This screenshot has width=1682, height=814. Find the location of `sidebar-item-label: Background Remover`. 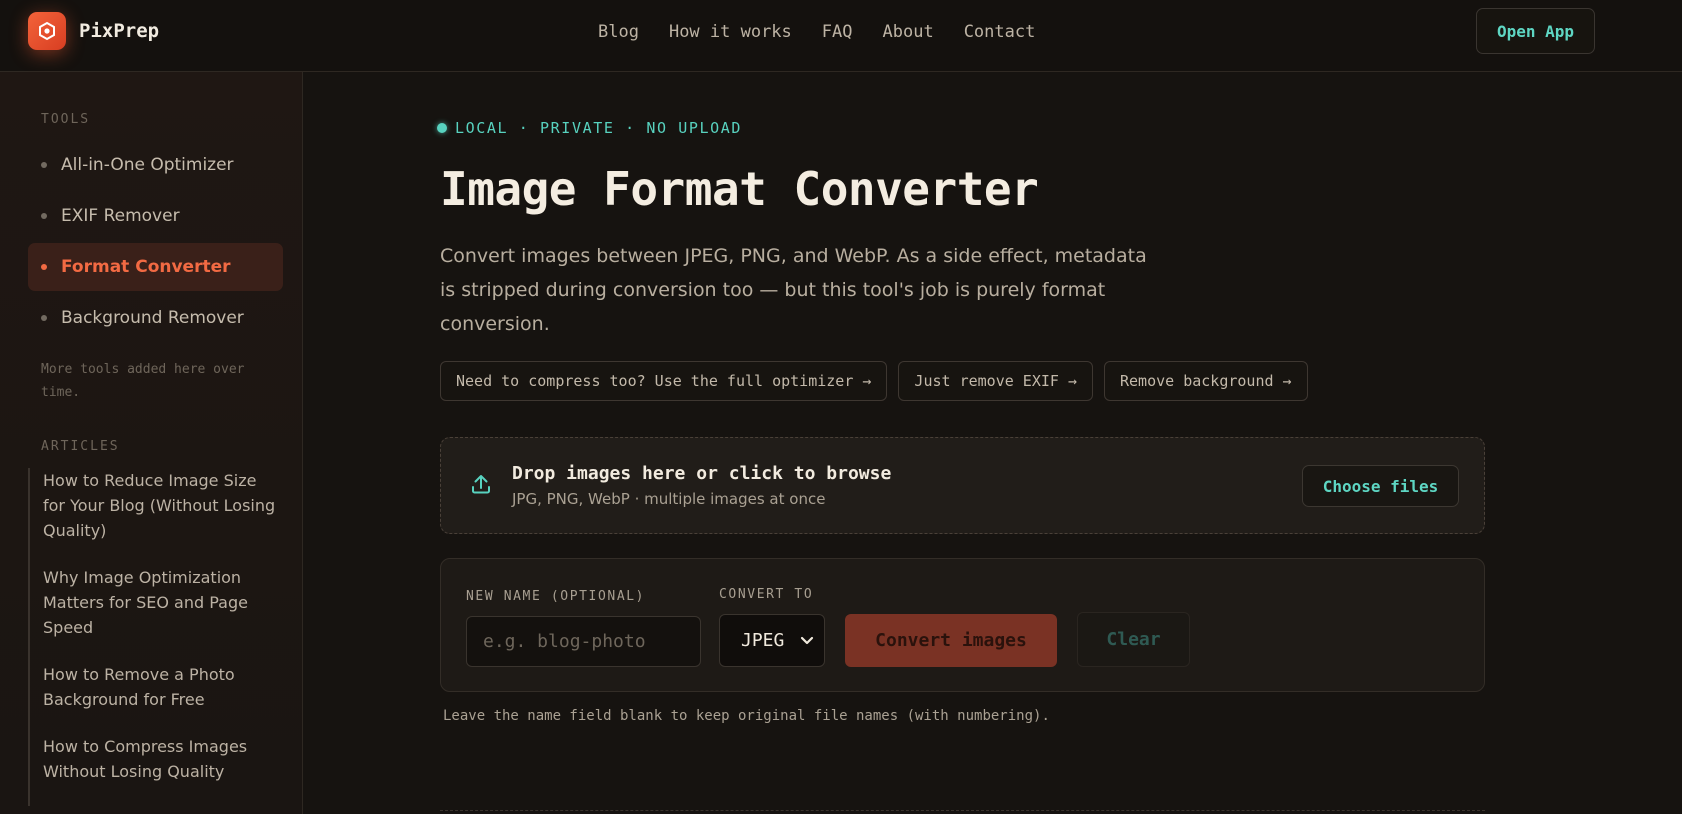

sidebar-item-label: Background Remover is located at coordinates (152, 318).